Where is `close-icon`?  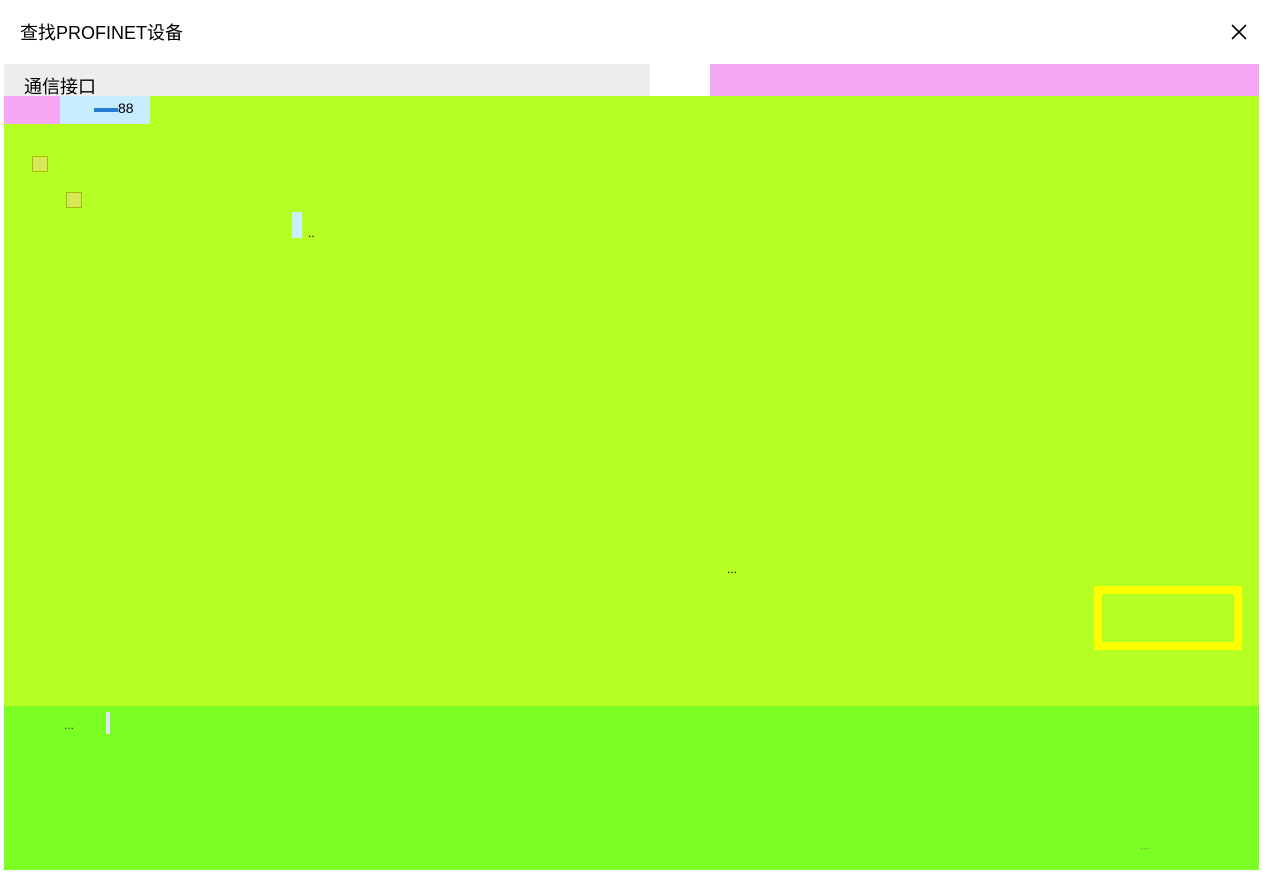 close-icon is located at coordinates (1239, 32).